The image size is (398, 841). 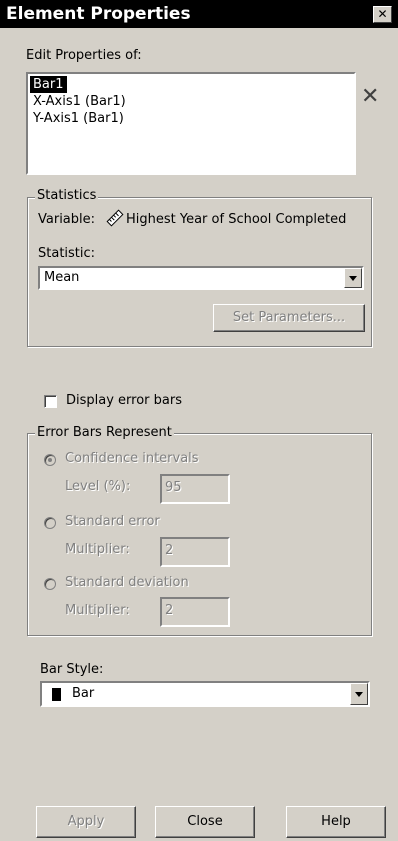 I want to click on display-error-bars-label: Display error bars, so click(x=124, y=400).